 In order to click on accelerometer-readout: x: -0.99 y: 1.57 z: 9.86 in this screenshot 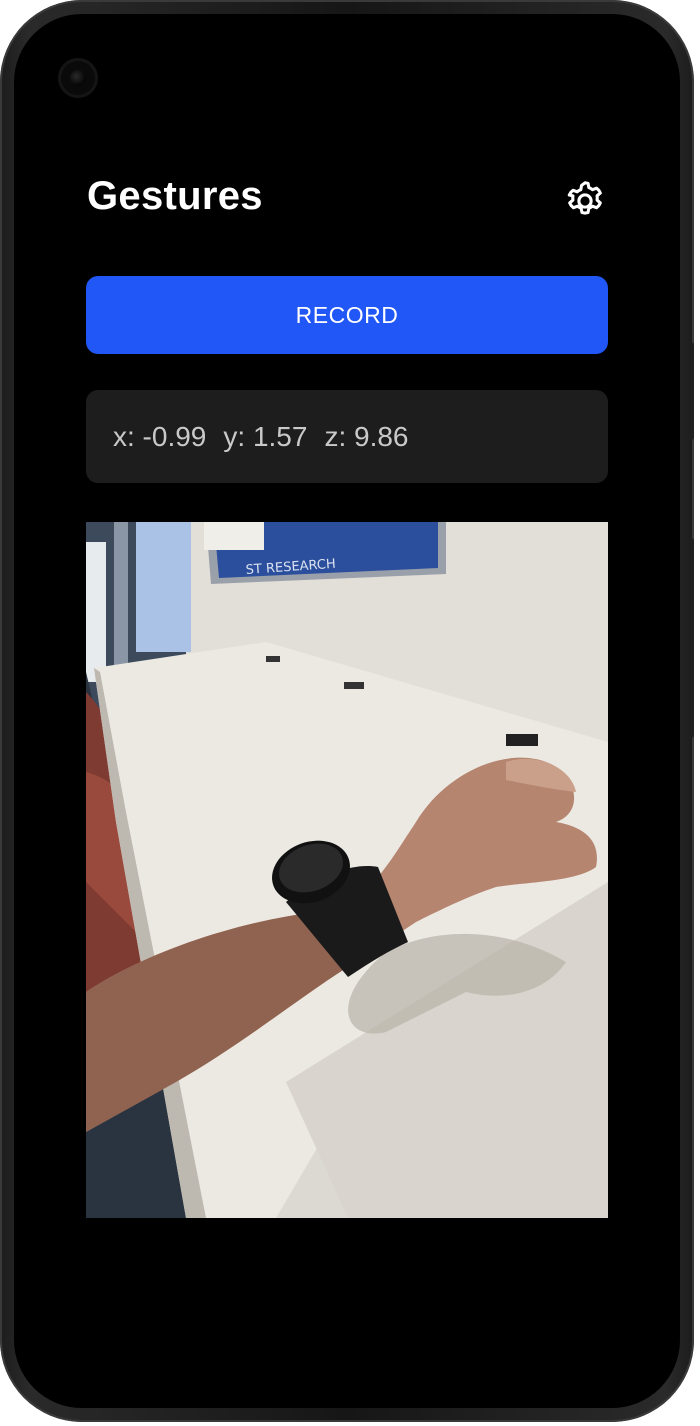, I will do `click(347, 436)`.